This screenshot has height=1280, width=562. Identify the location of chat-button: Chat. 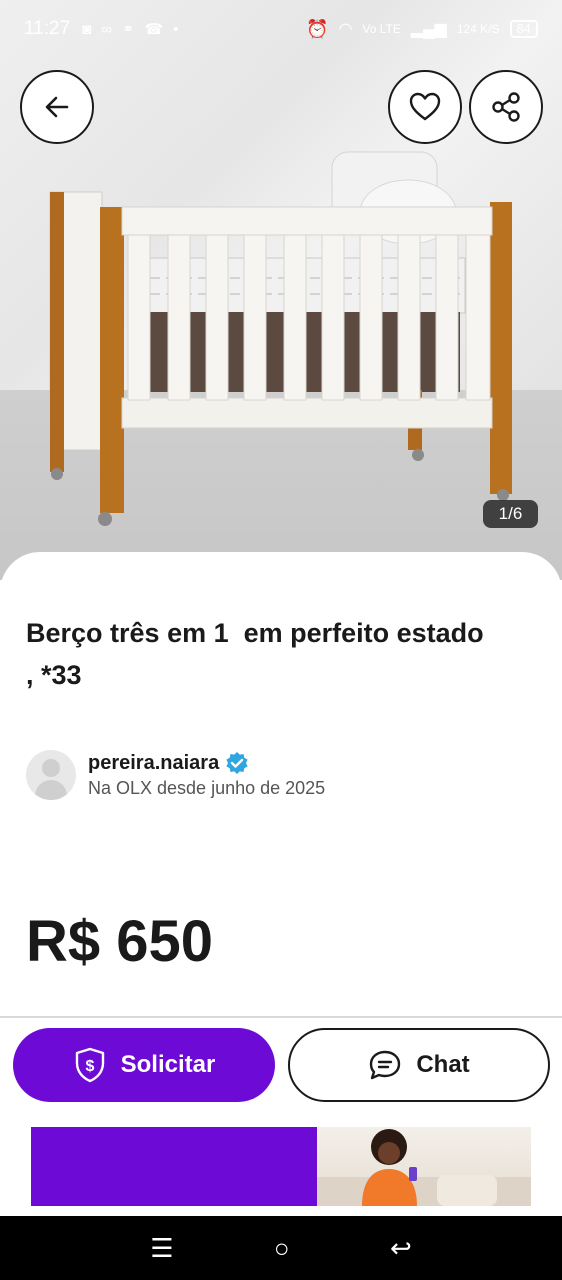
(419, 1065).